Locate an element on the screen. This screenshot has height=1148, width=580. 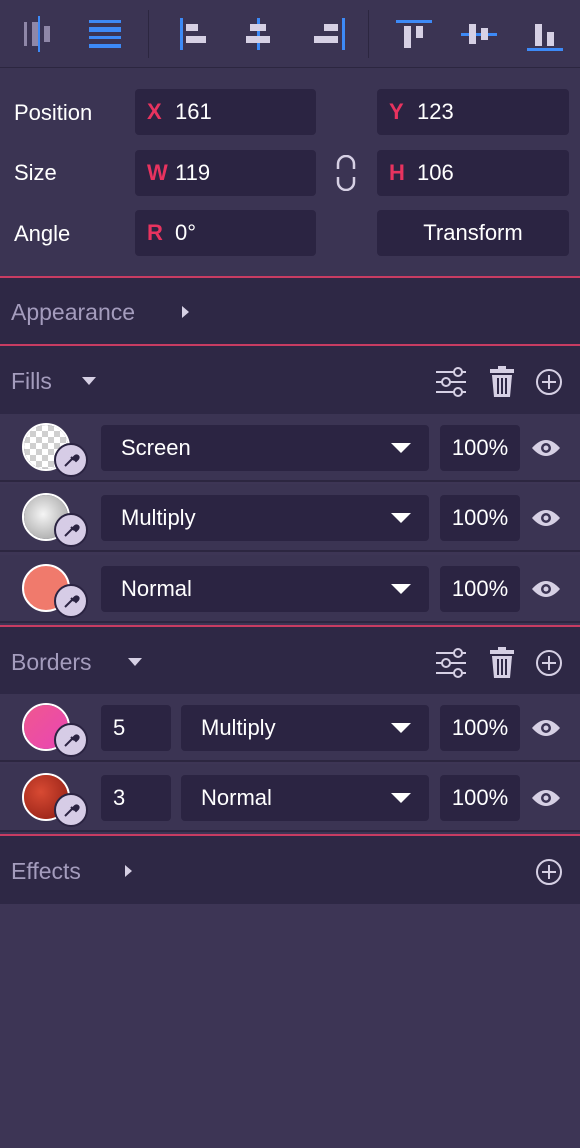
appearance-header: Appearance is located at coordinates (290, 311).